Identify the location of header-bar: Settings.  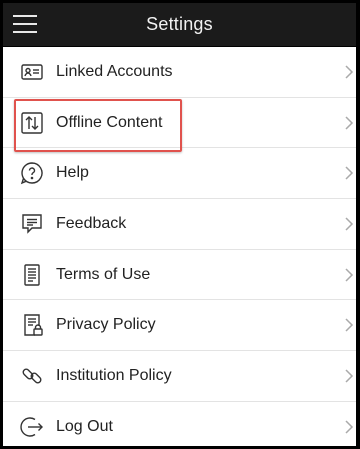
(179, 25).